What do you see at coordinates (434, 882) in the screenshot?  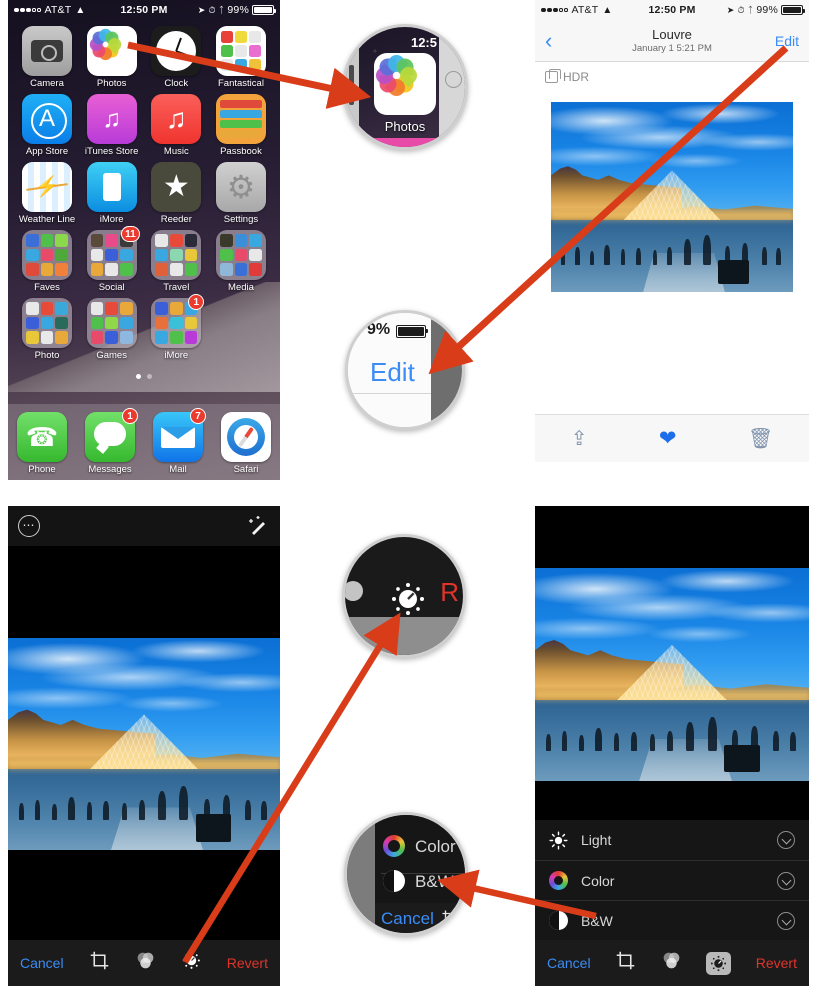 I see `magnifier-bw-label: B&W` at bounding box center [434, 882].